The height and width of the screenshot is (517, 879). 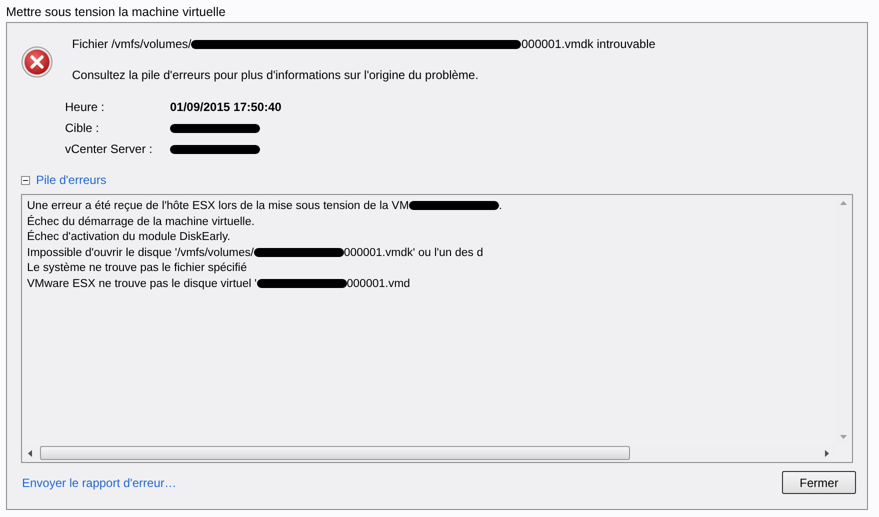 I want to click on close-button: Fermer, so click(x=819, y=482).